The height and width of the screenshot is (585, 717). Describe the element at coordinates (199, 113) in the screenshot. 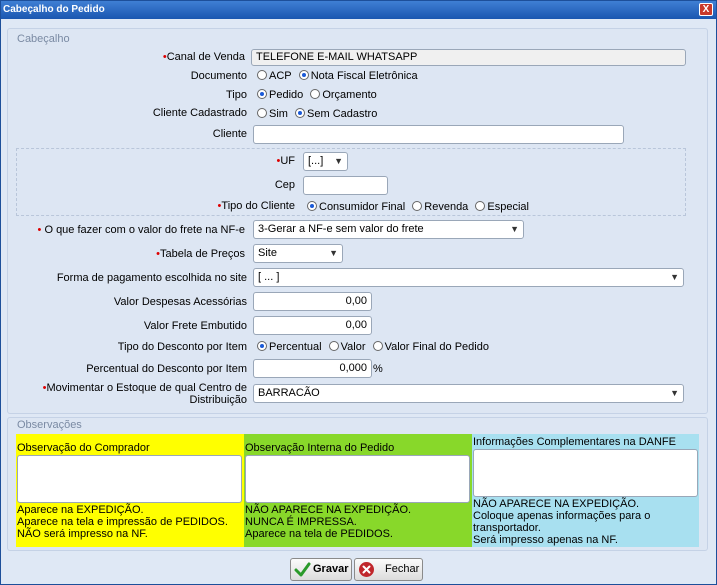

I see `cliente-cadastrado-label: Cliente Cadastrado` at that location.